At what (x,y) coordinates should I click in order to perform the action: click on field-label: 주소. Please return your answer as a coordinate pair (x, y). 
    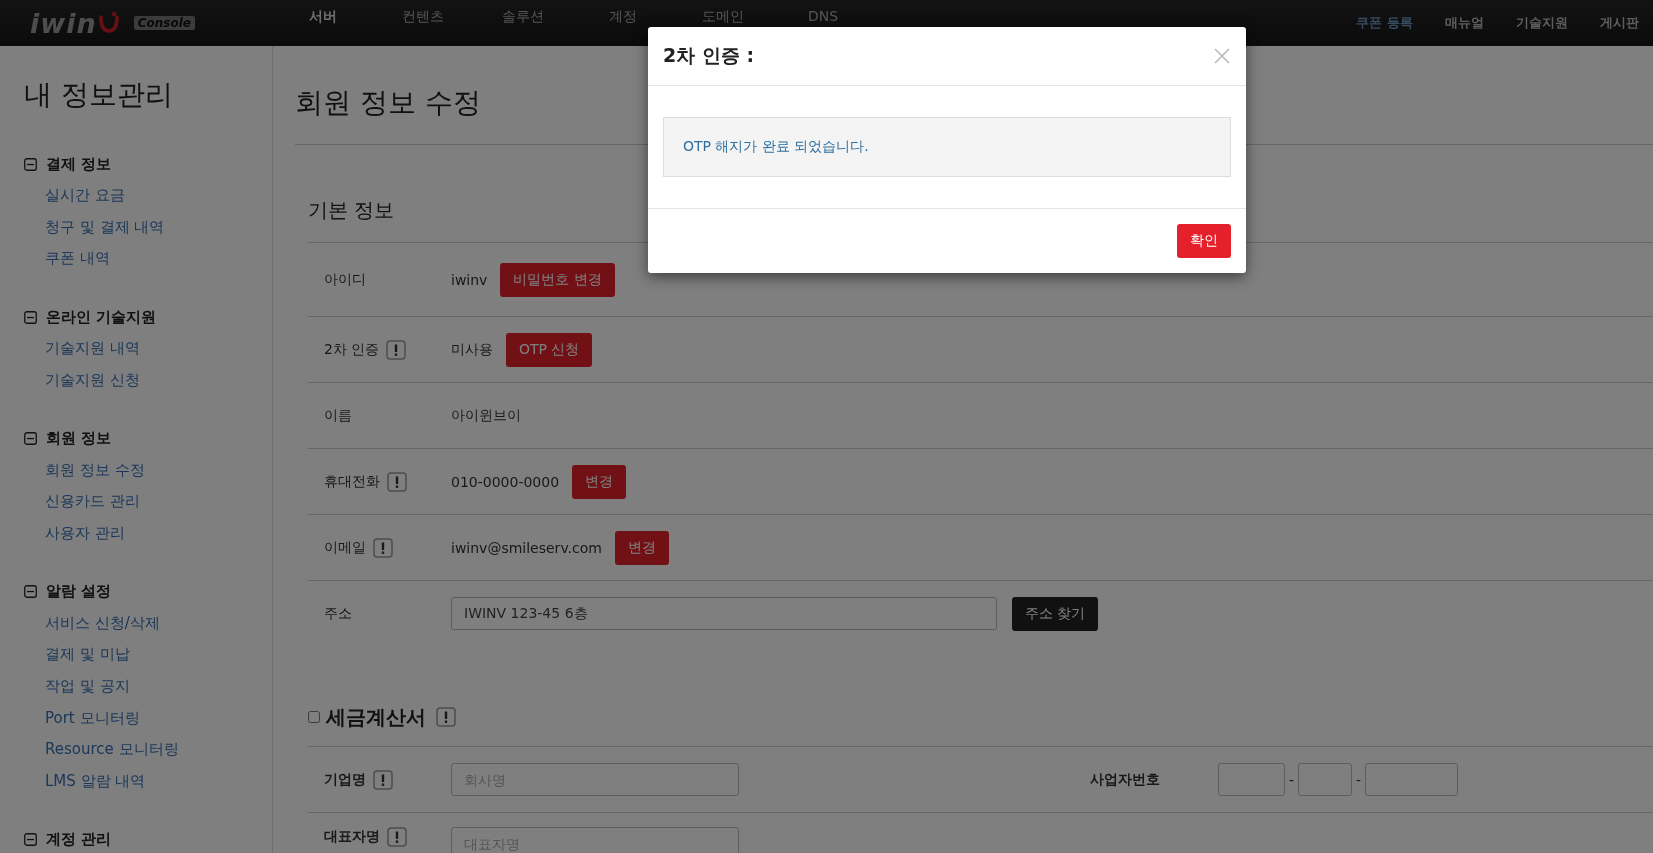
    Looking at the image, I should click on (338, 613).